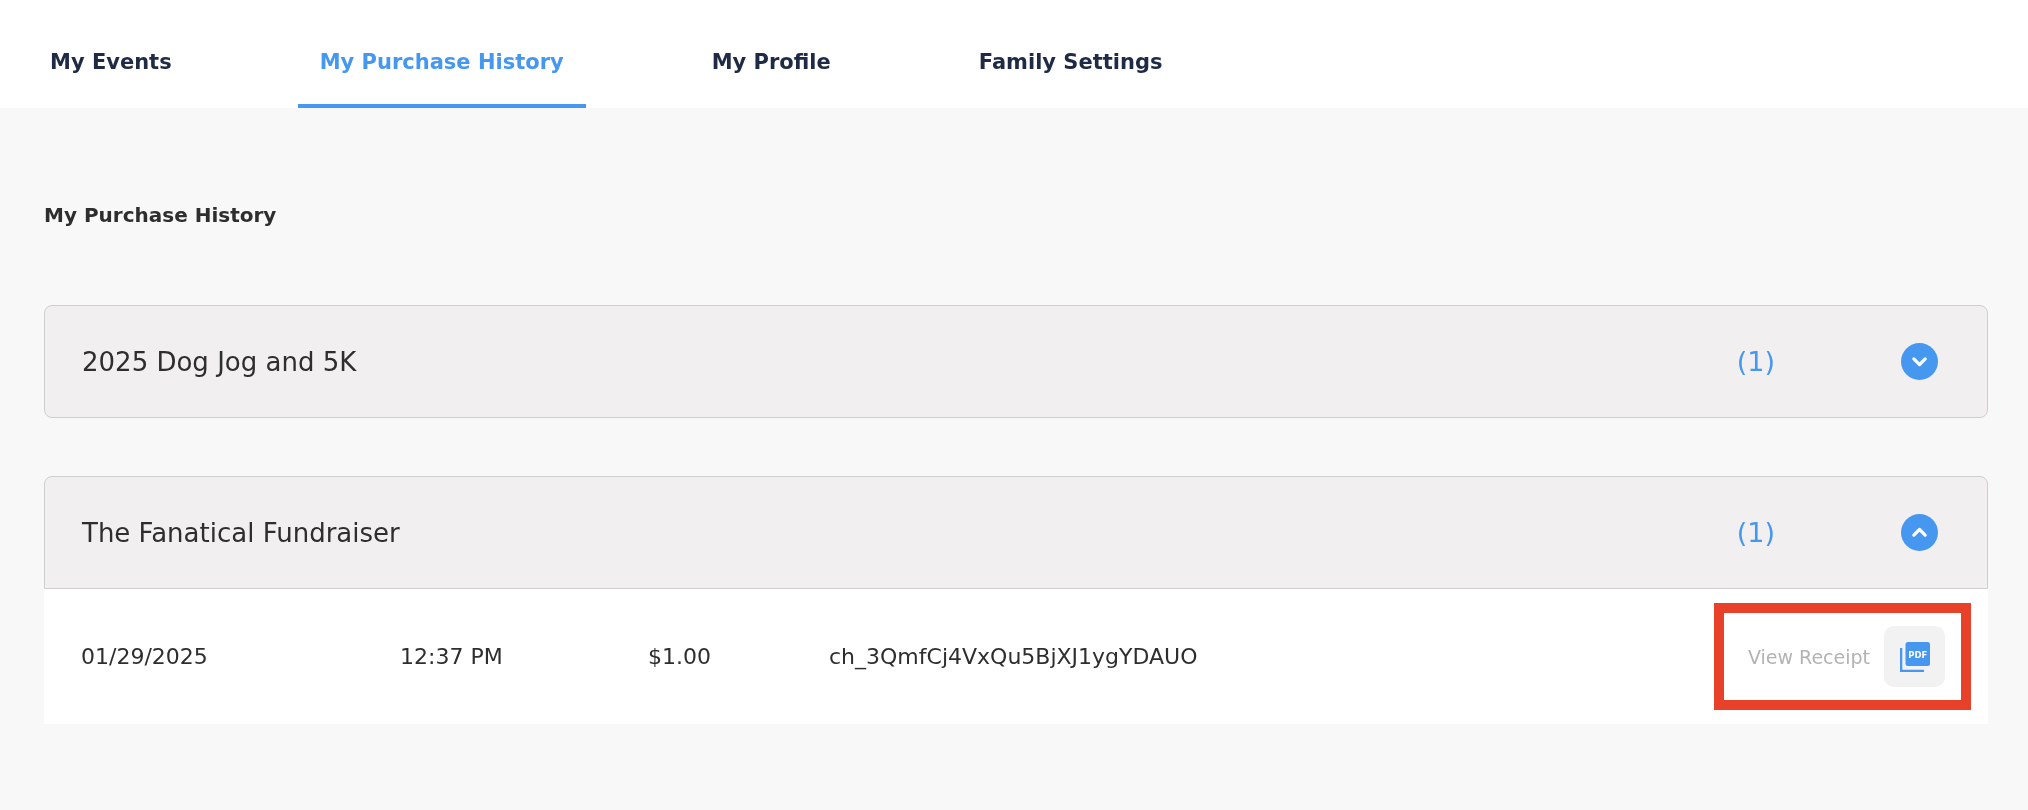 The width and height of the screenshot is (2028, 810). Describe the element at coordinates (1014, 656) in the screenshot. I see `charge-id-cell-text: ch_3QmfCj4VxQu5BjXJ1ygYDAUO` at that location.